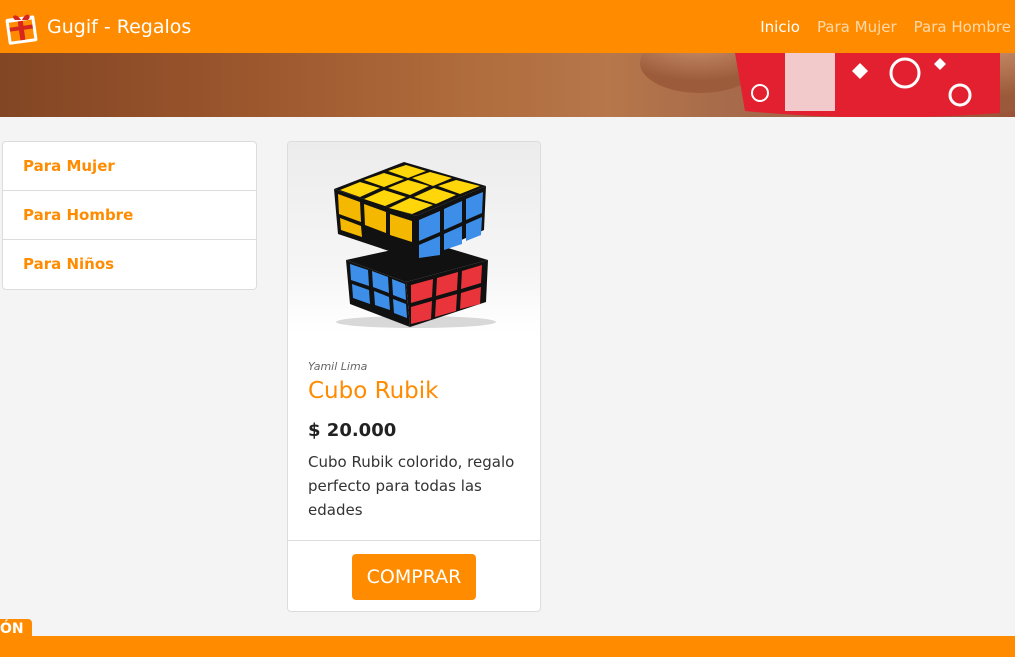 The width and height of the screenshot is (1015, 657). Describe the element at coordinates (415, 245) in the screenshot. I see `rubik-cube-image` at that location.